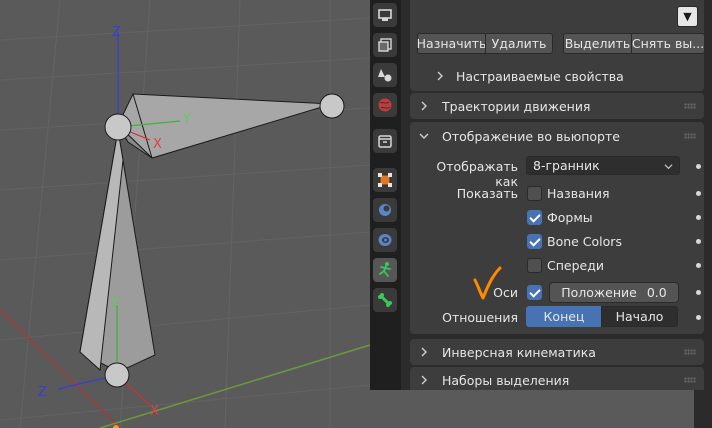 This screenshot has width=712, height=428. I want to click on viewport-display-label: Отображение во вьюпорте, so click(531, 136).